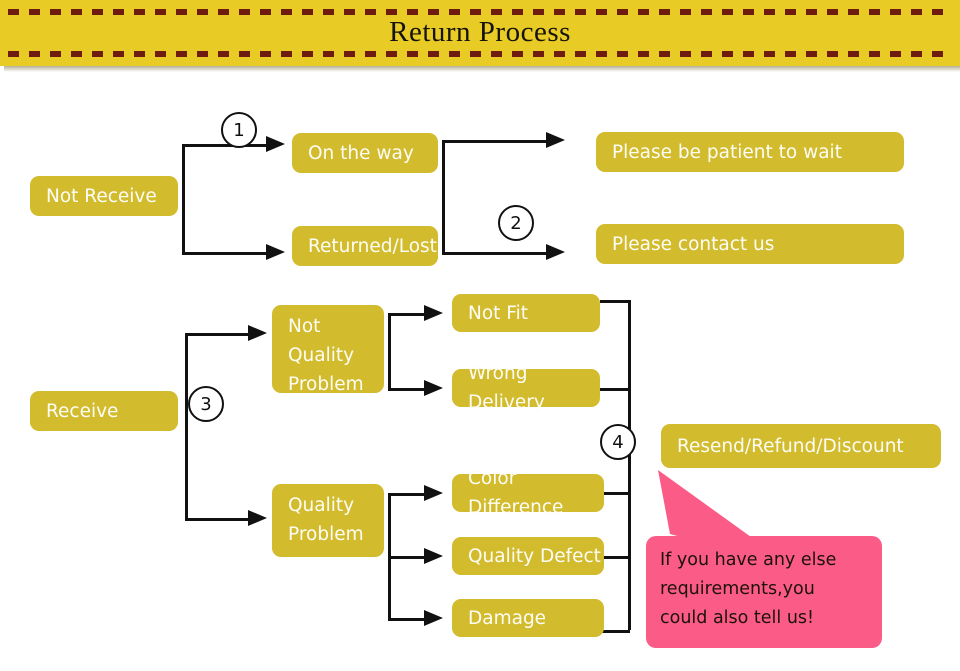 This screenshot has height=671, width=960. Describe the element at coordinates (737, 589) in the screenshot. I see `callout-line-2: requirements,you` at that location.